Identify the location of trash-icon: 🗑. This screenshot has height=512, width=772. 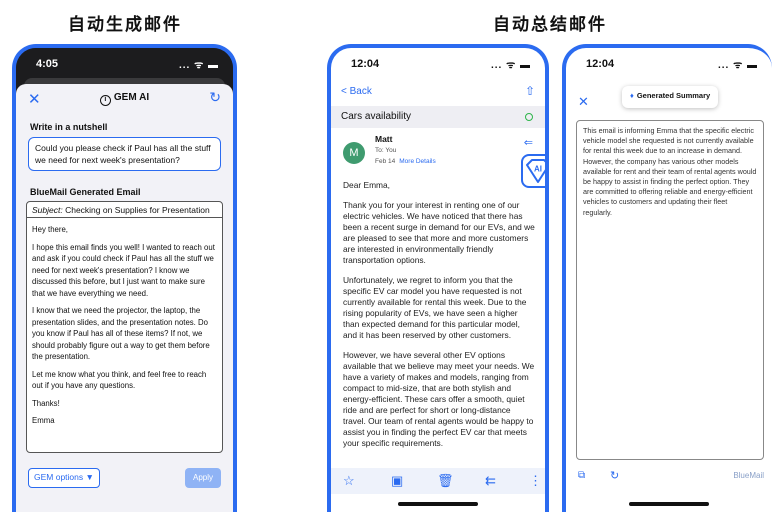
(445, 481).